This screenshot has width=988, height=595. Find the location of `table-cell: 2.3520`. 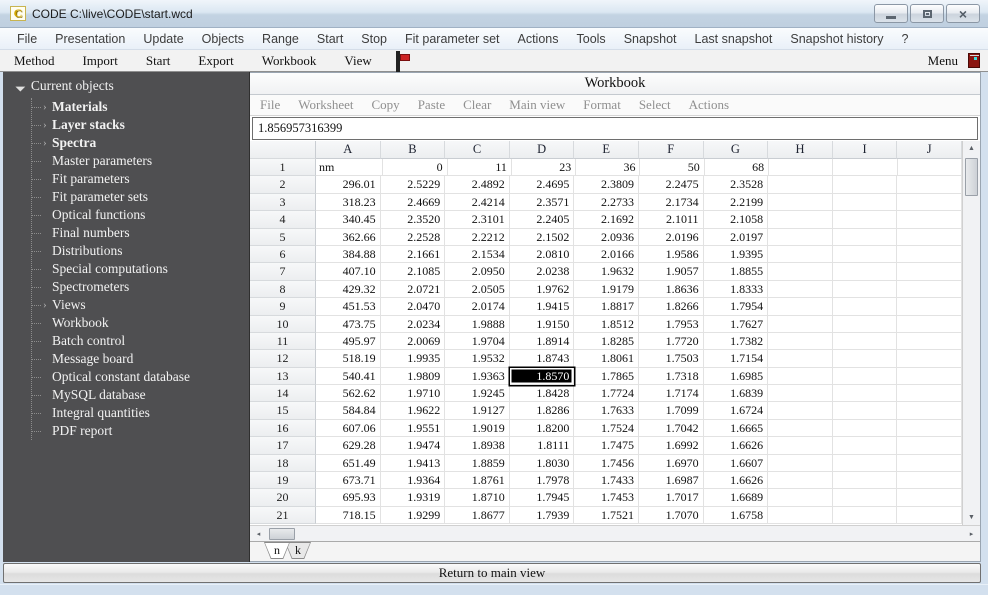

table-cell: 2.3520 is located at coordinates (413, 220).